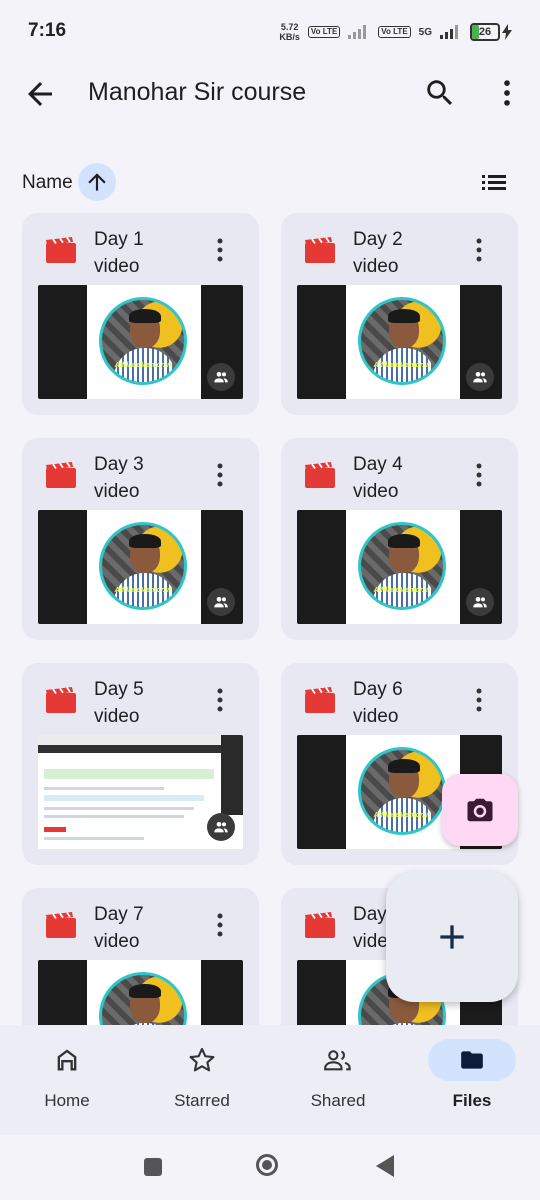  I want to click on home-icon, so click(67, 1060).